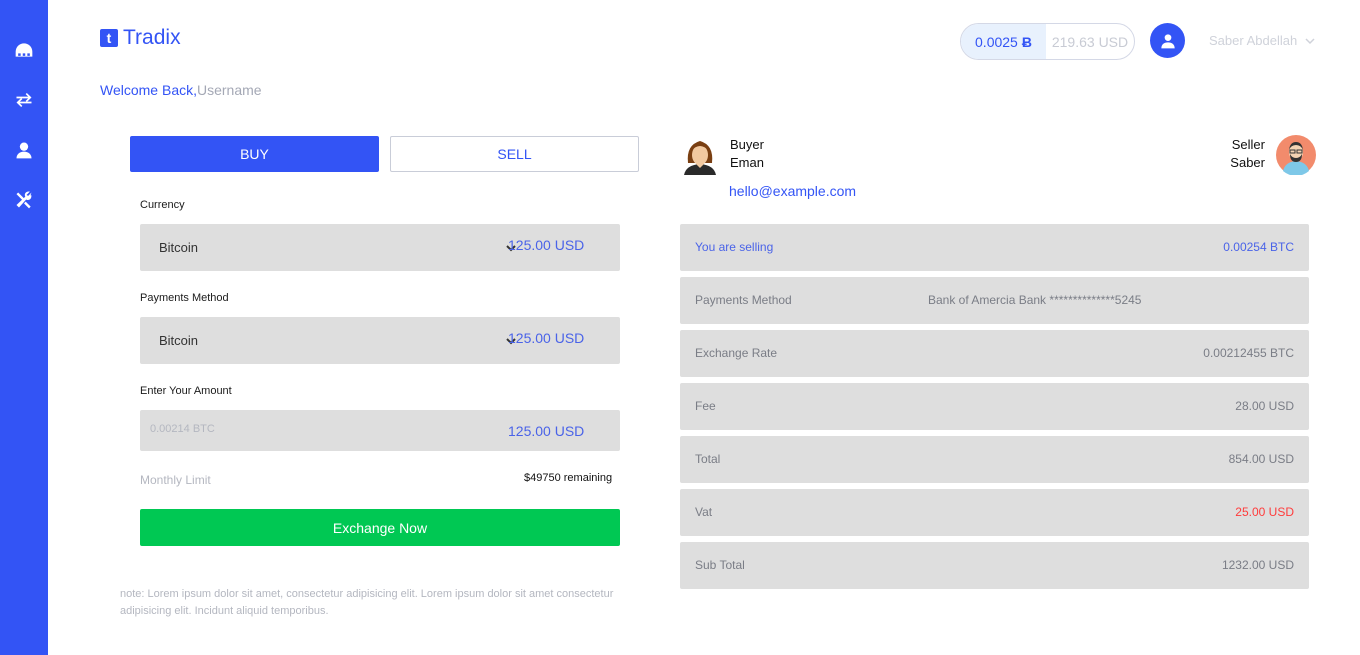  What do you see at coordinates (1248, 144) in the screenshot?
I see `seller-role: Seller` at bounding box center [1248, 144].